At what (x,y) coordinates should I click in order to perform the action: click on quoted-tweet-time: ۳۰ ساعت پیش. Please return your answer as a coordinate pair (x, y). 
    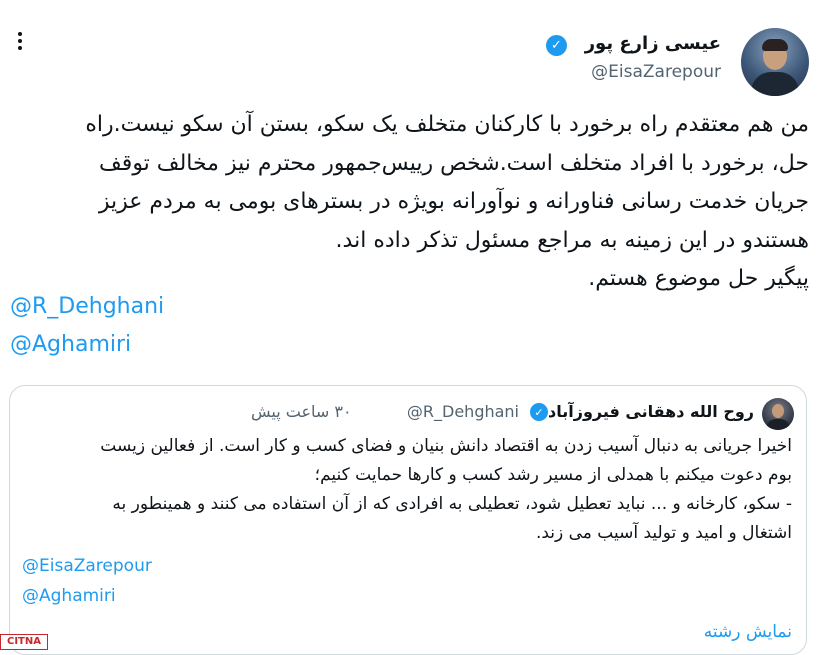
    Looking at the image, I should click on (301, 411).